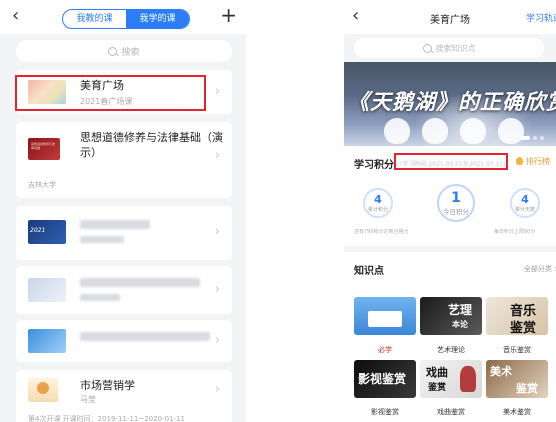  Describe the element at coordinates (517, 316) in the screenshot. I see `tile-music: 音乐 鉴赏` at that location.